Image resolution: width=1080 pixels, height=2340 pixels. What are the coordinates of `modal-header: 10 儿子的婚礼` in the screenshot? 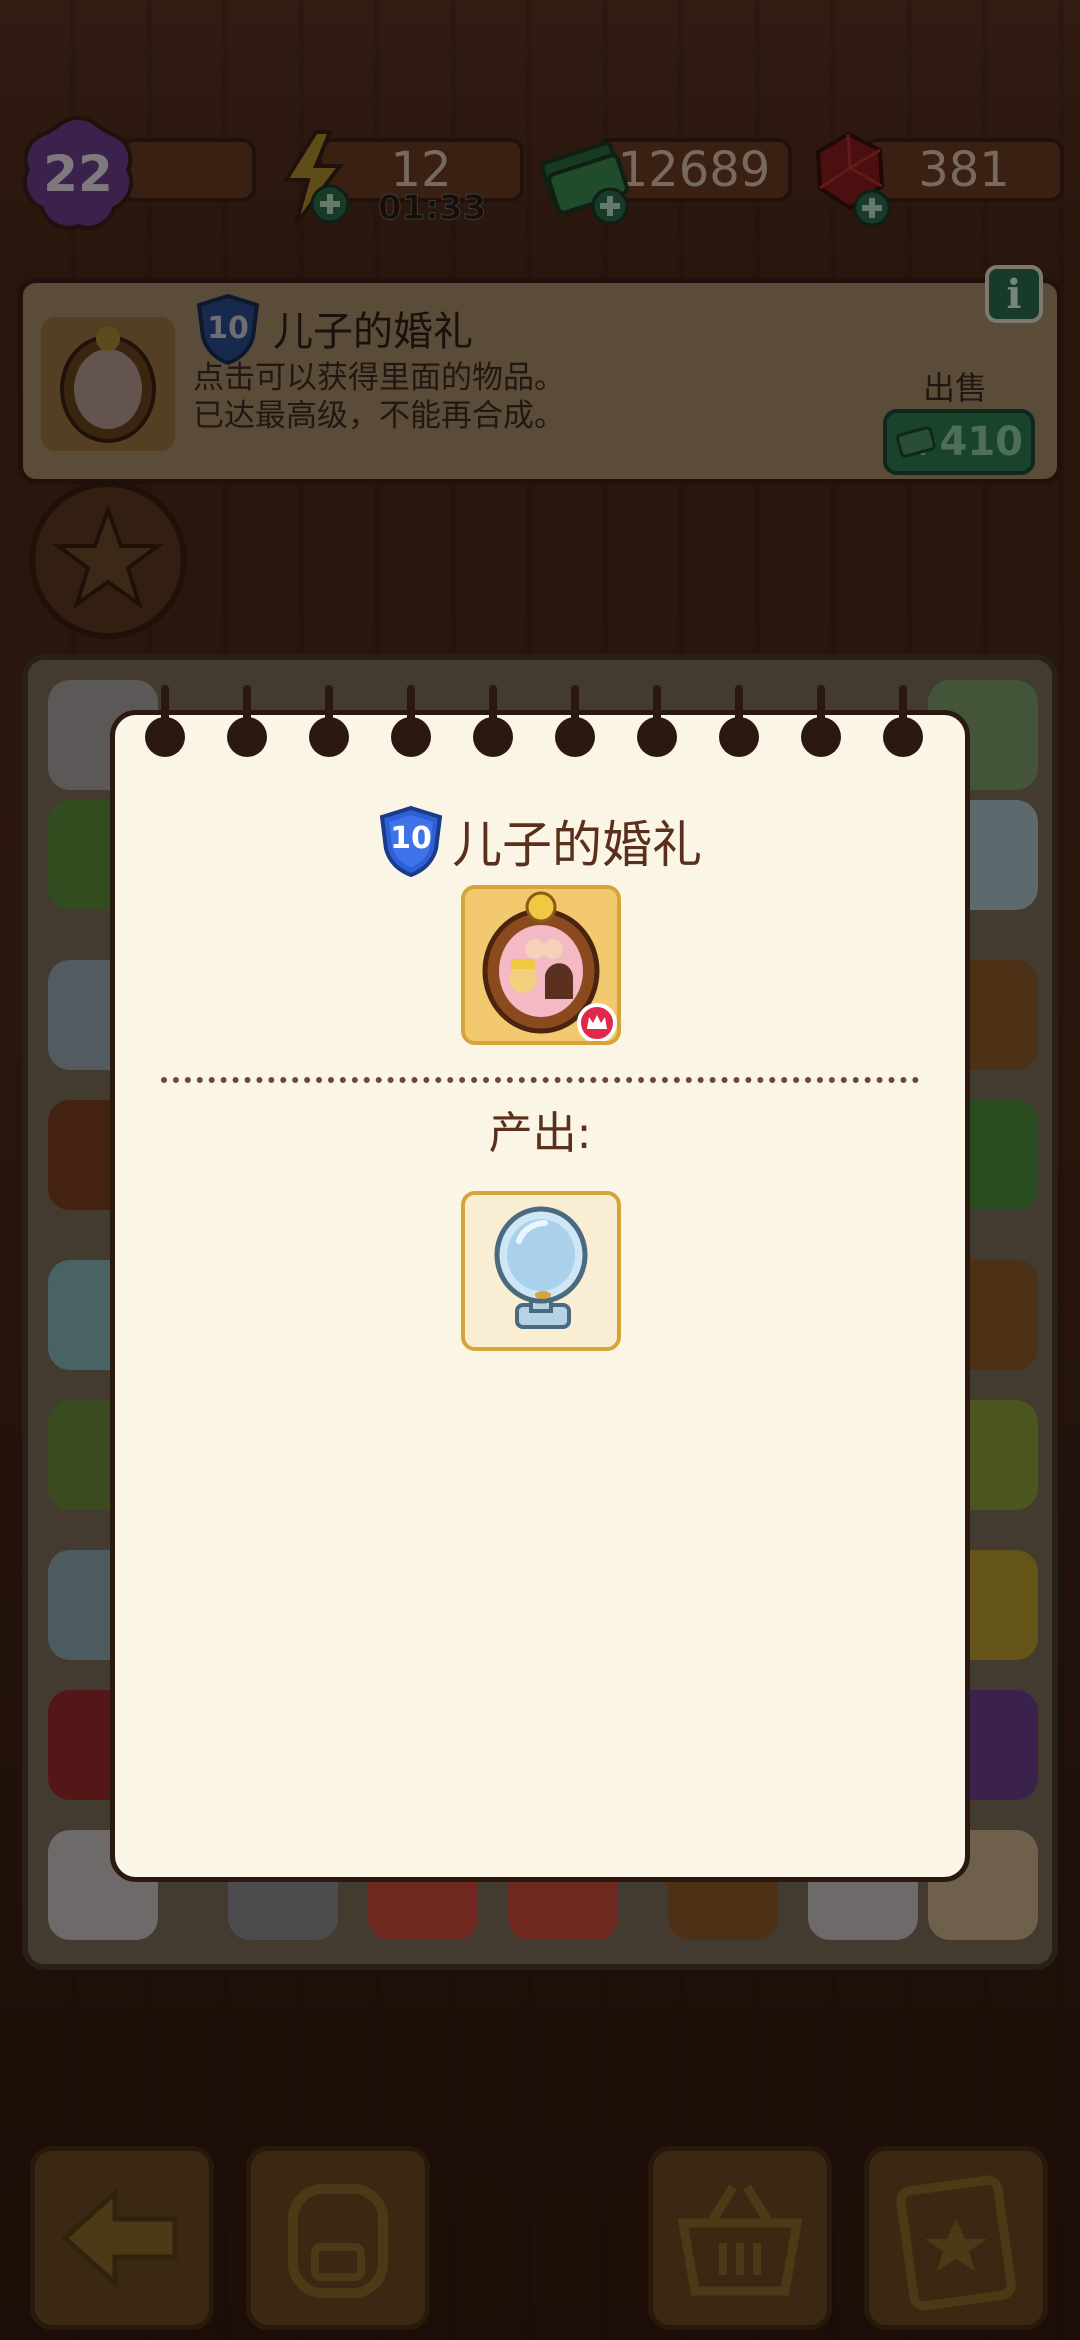 It's located at (540, 847).